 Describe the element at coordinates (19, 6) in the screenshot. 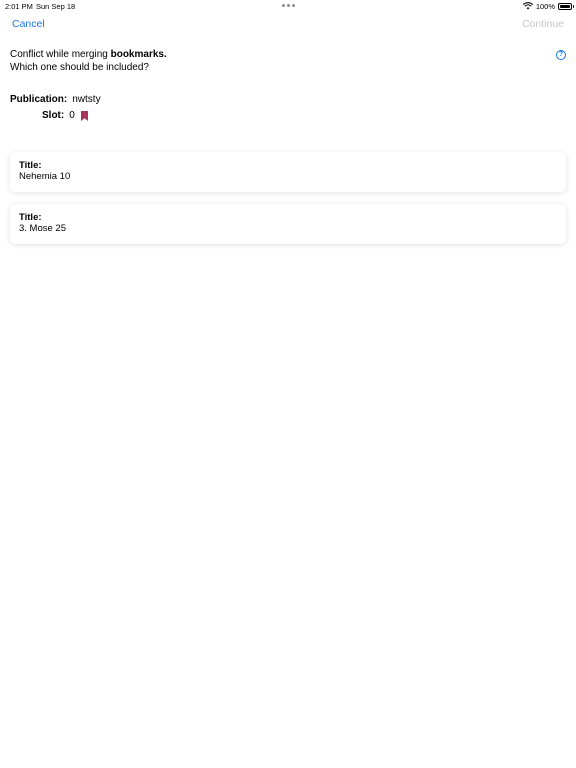

I see `status-time: 2:01 PM` at that location.